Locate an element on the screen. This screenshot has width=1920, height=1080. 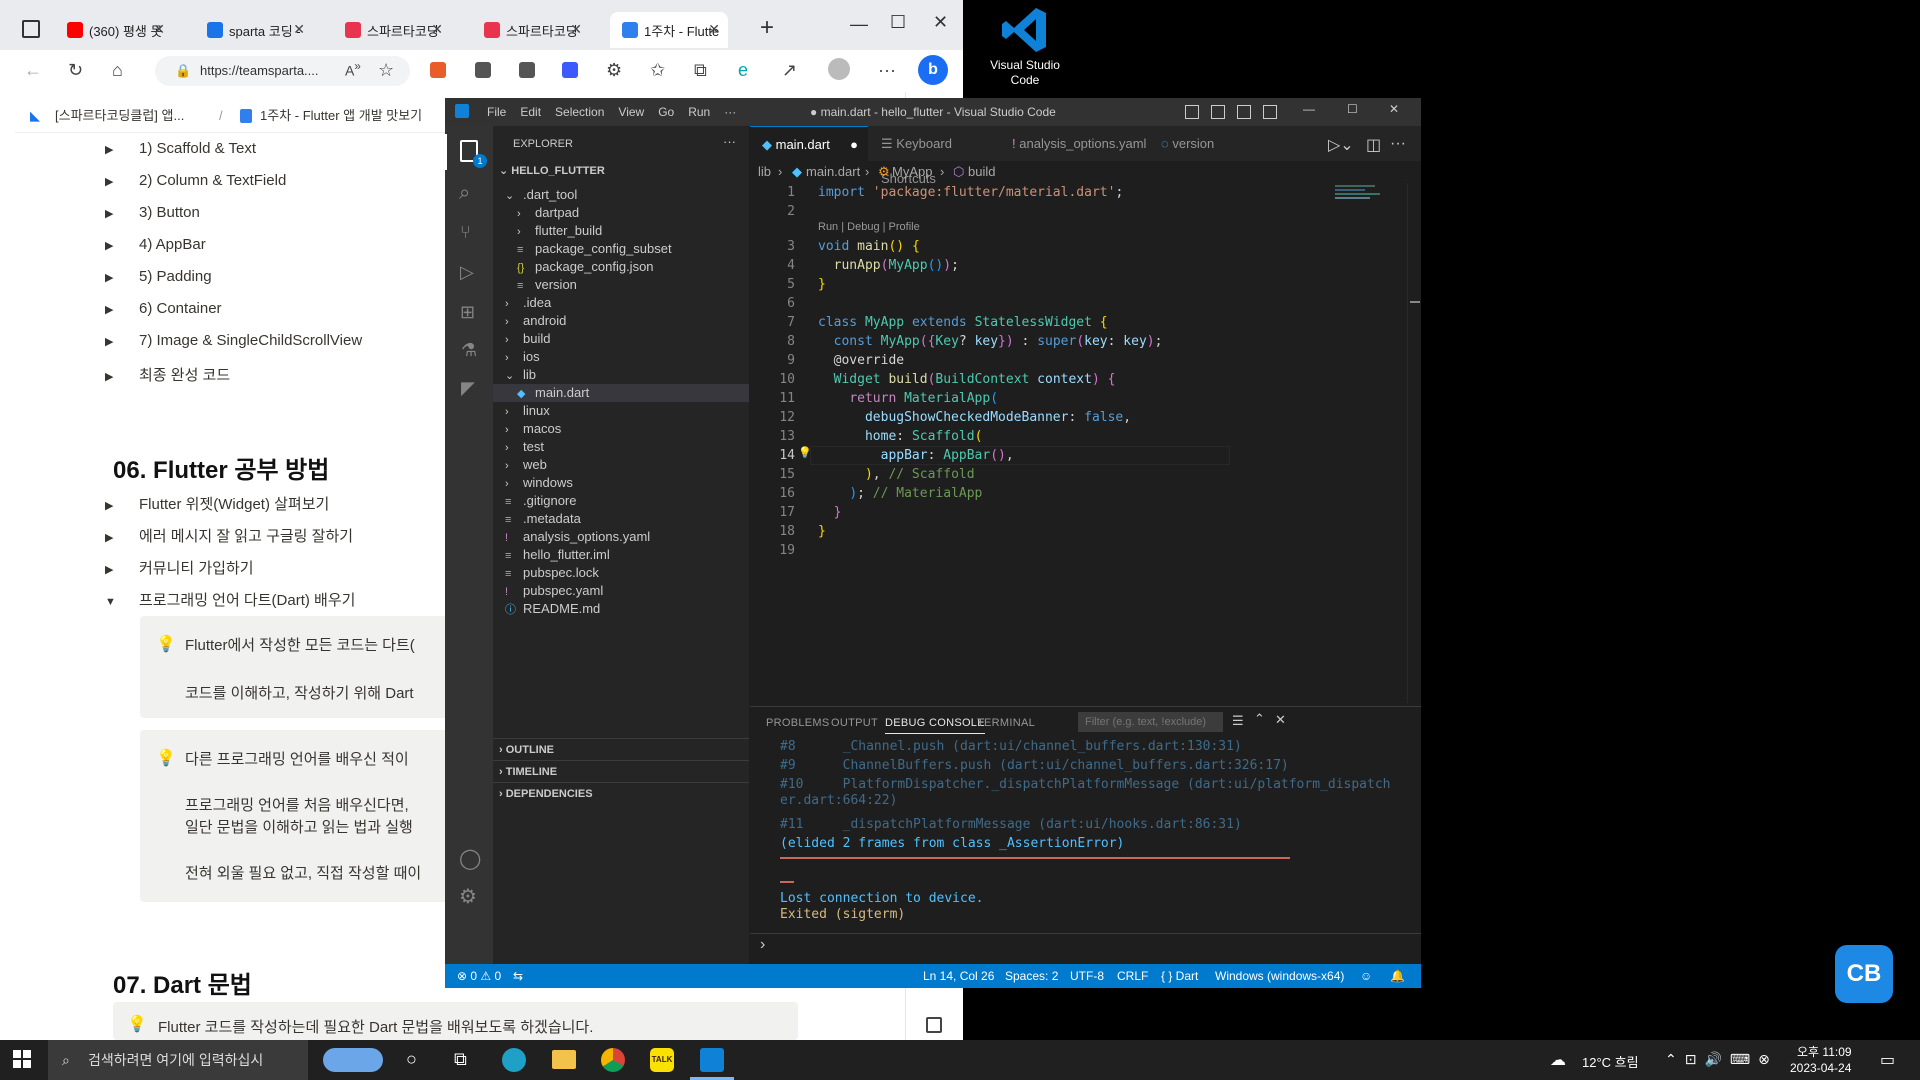
tab-actions-icon is located at coordinates (31, 29).